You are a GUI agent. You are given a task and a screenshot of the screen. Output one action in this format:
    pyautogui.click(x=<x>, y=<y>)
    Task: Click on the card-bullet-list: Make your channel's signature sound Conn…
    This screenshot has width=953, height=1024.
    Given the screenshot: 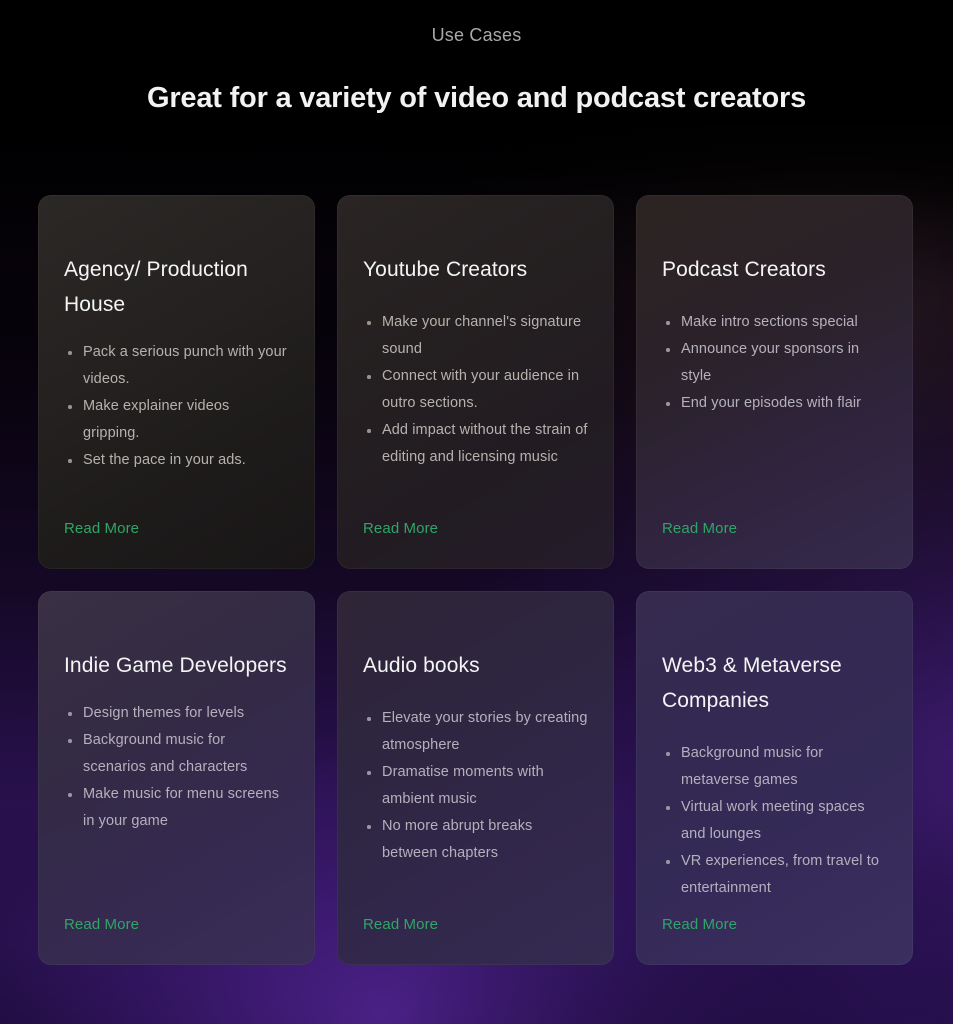 What is the action you would take?
    pyautogui.click(x=475, y=403)
    